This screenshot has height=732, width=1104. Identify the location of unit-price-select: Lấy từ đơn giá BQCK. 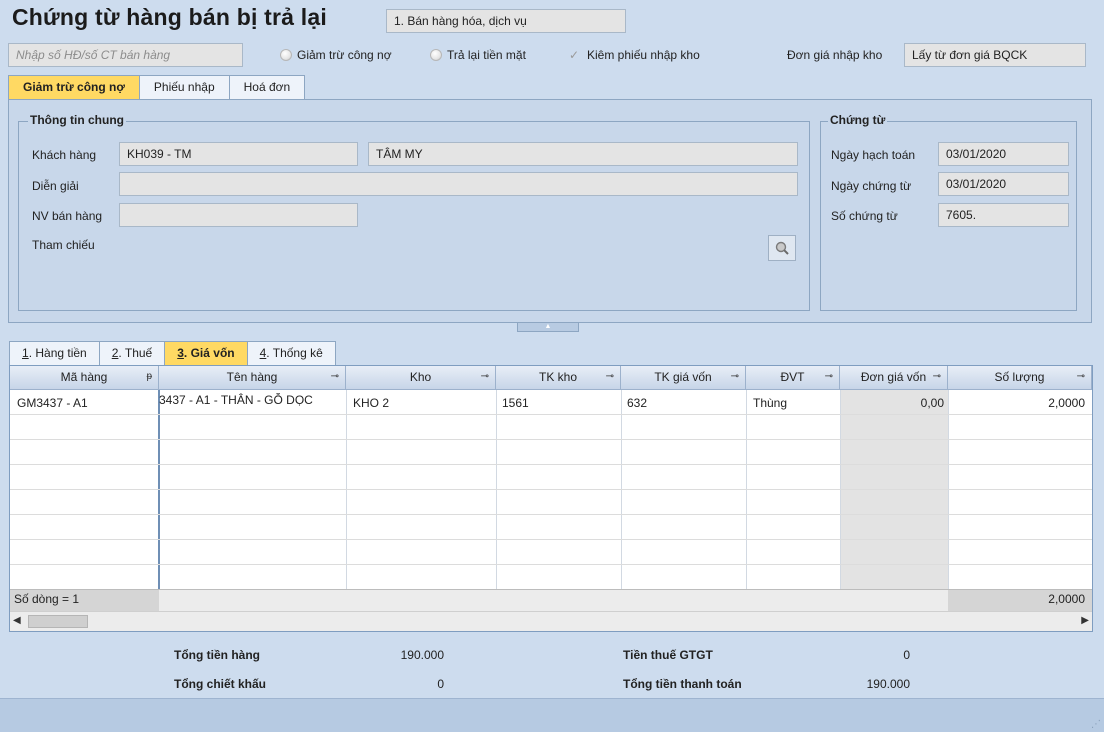
(995, 55).